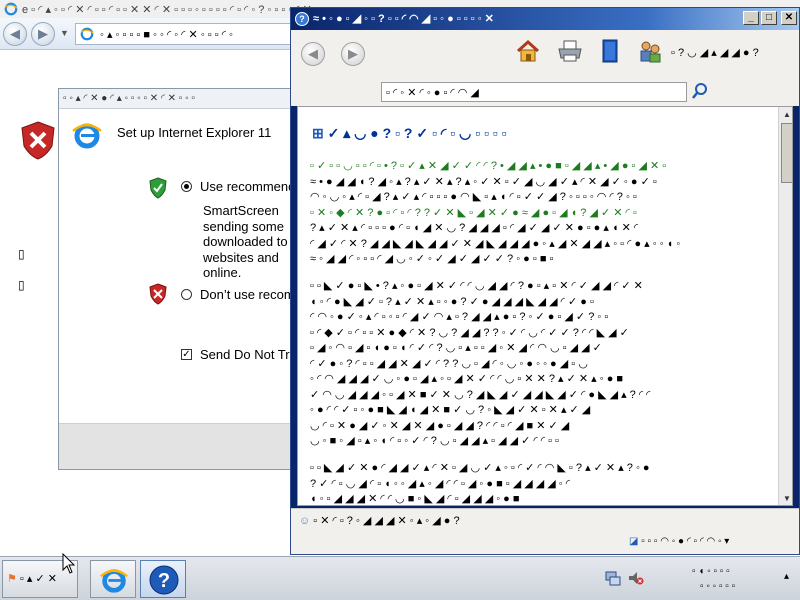  I want to click on dont-use-recommended-radio, so click(186, 294).